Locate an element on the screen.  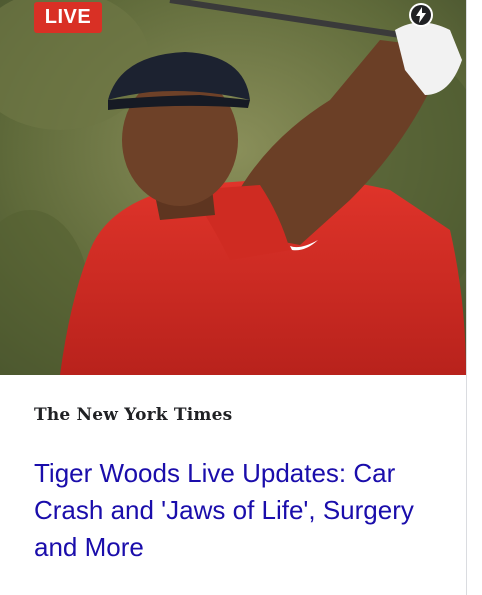
live-badge: LIVE is located at coordinates (68, 17).